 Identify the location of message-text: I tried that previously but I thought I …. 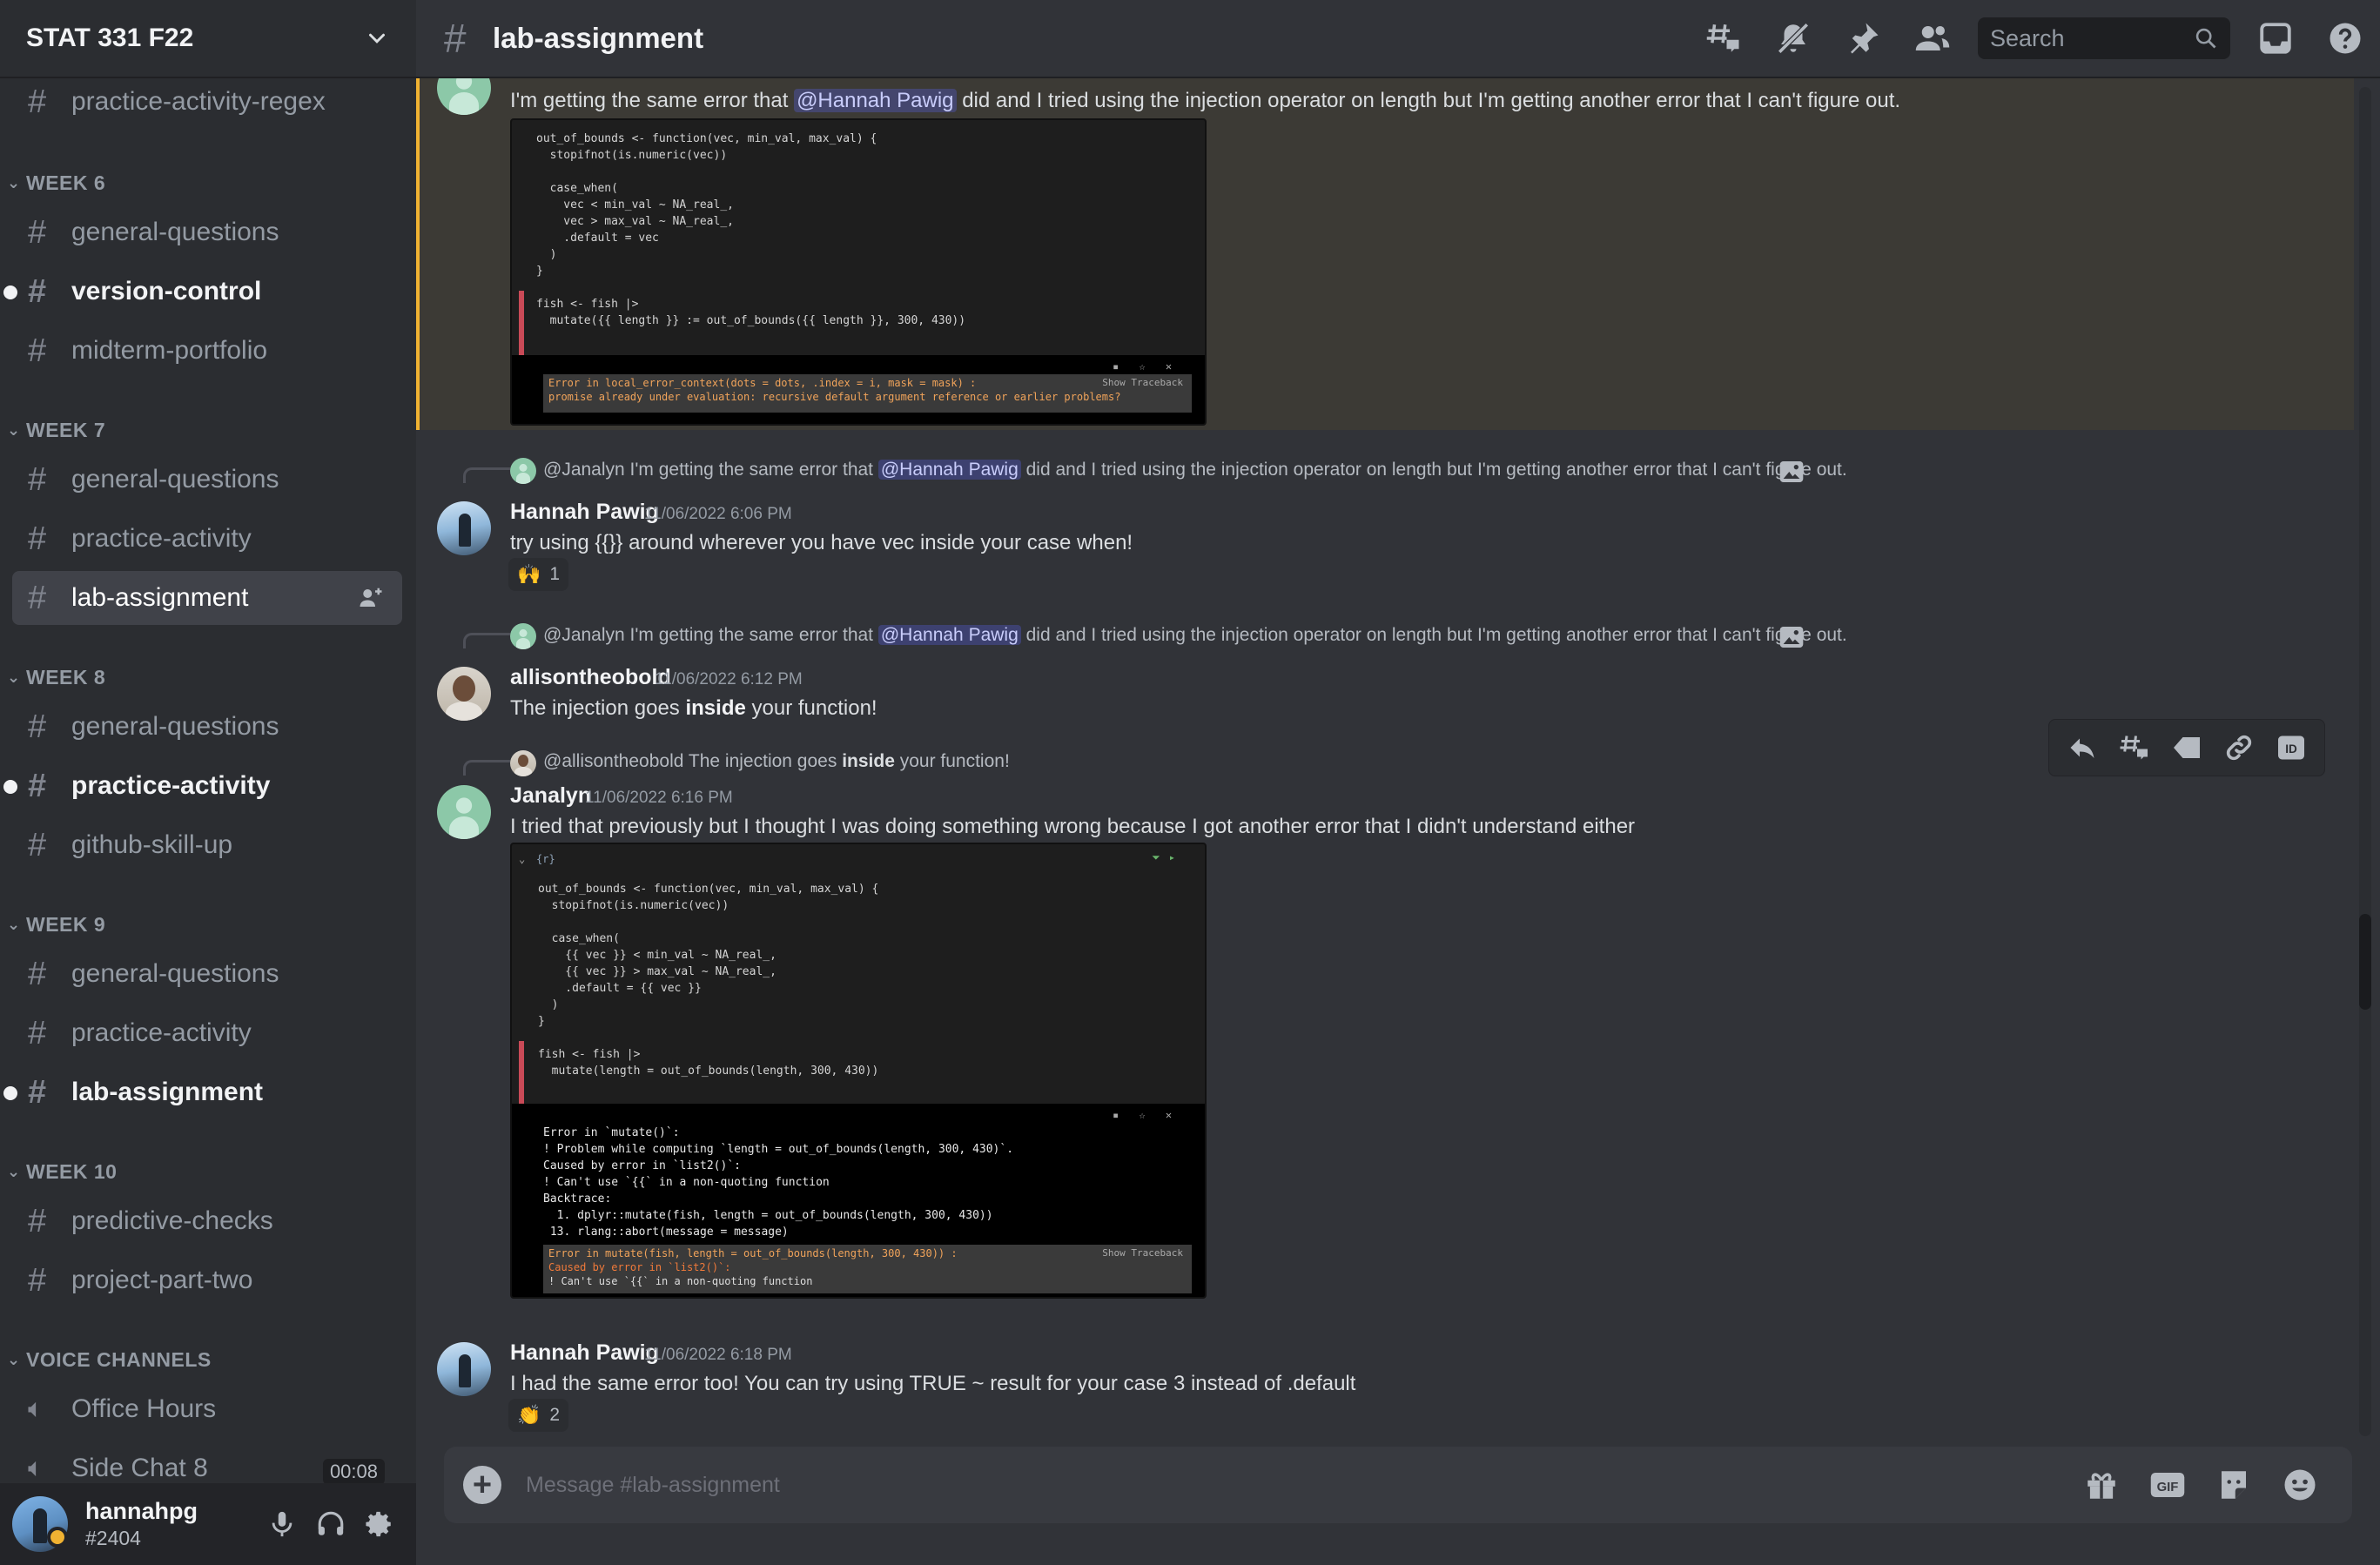
(1072, 827).